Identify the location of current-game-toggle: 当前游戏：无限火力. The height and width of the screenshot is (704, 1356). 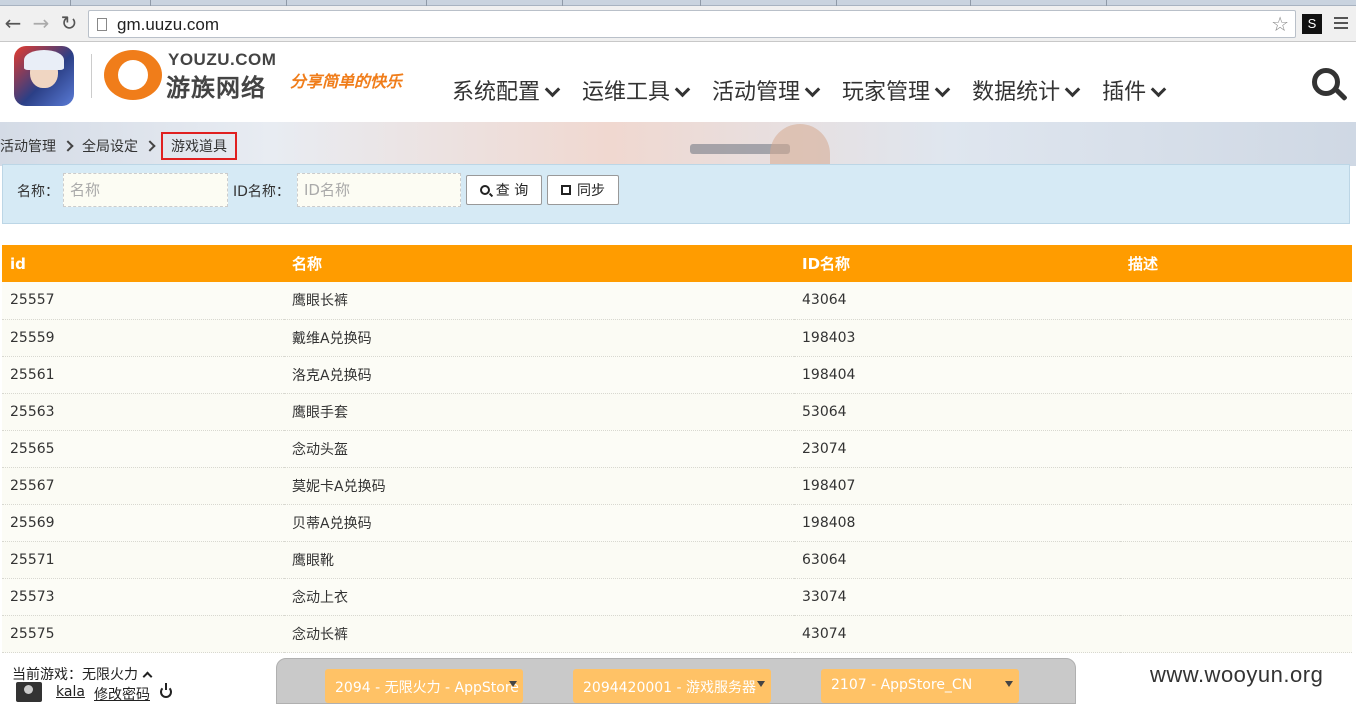
(82, 674).